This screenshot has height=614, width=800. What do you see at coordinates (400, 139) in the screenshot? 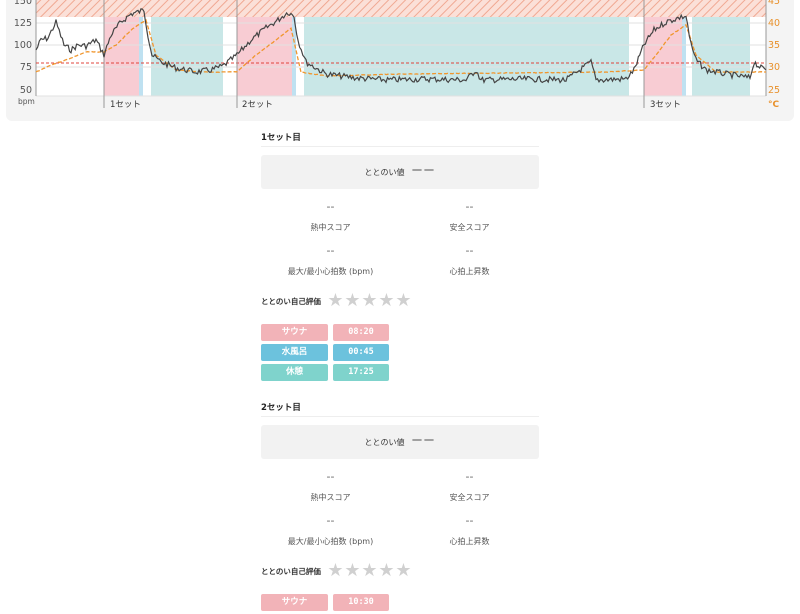
I see `set-title: 1セット目` at bounding box center [400, 139].